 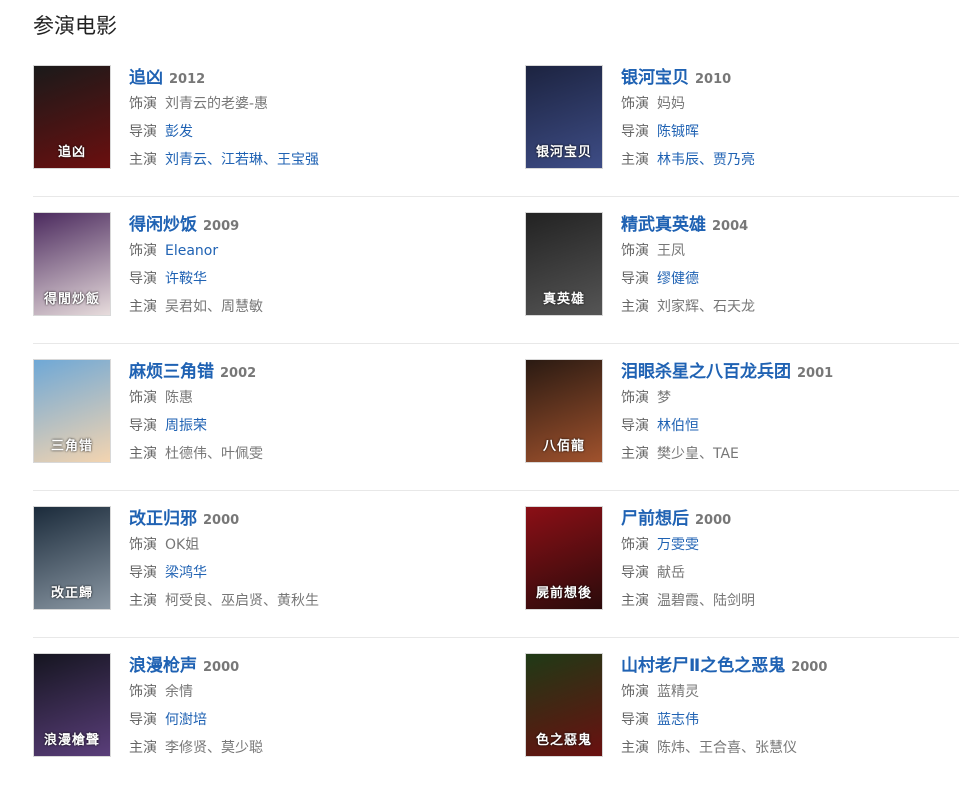 What do you see at coordinates (564, 558) in the screenshot?
I see `movie-poster: 屍前想後` at bounding box center [564, 558].